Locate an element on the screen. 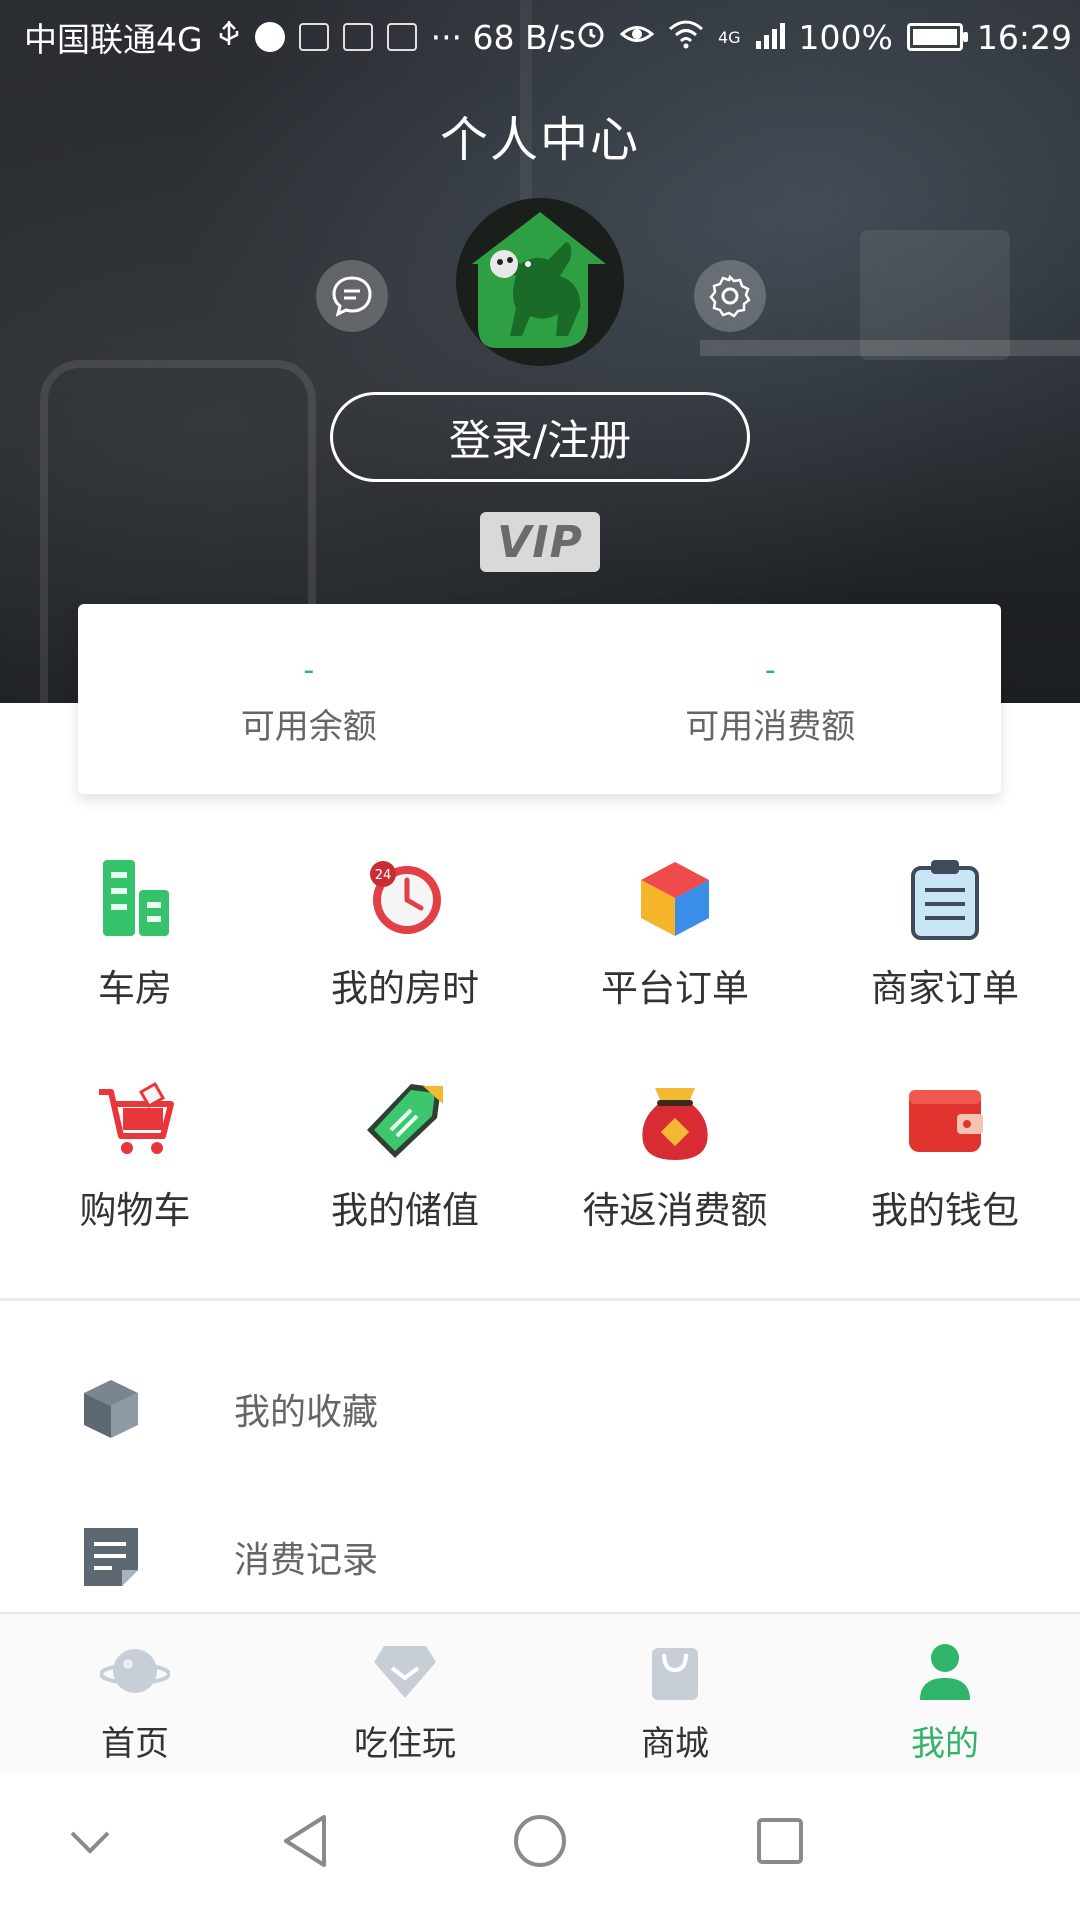  tab-home: 首页 is located at coordinates (135, 1694).